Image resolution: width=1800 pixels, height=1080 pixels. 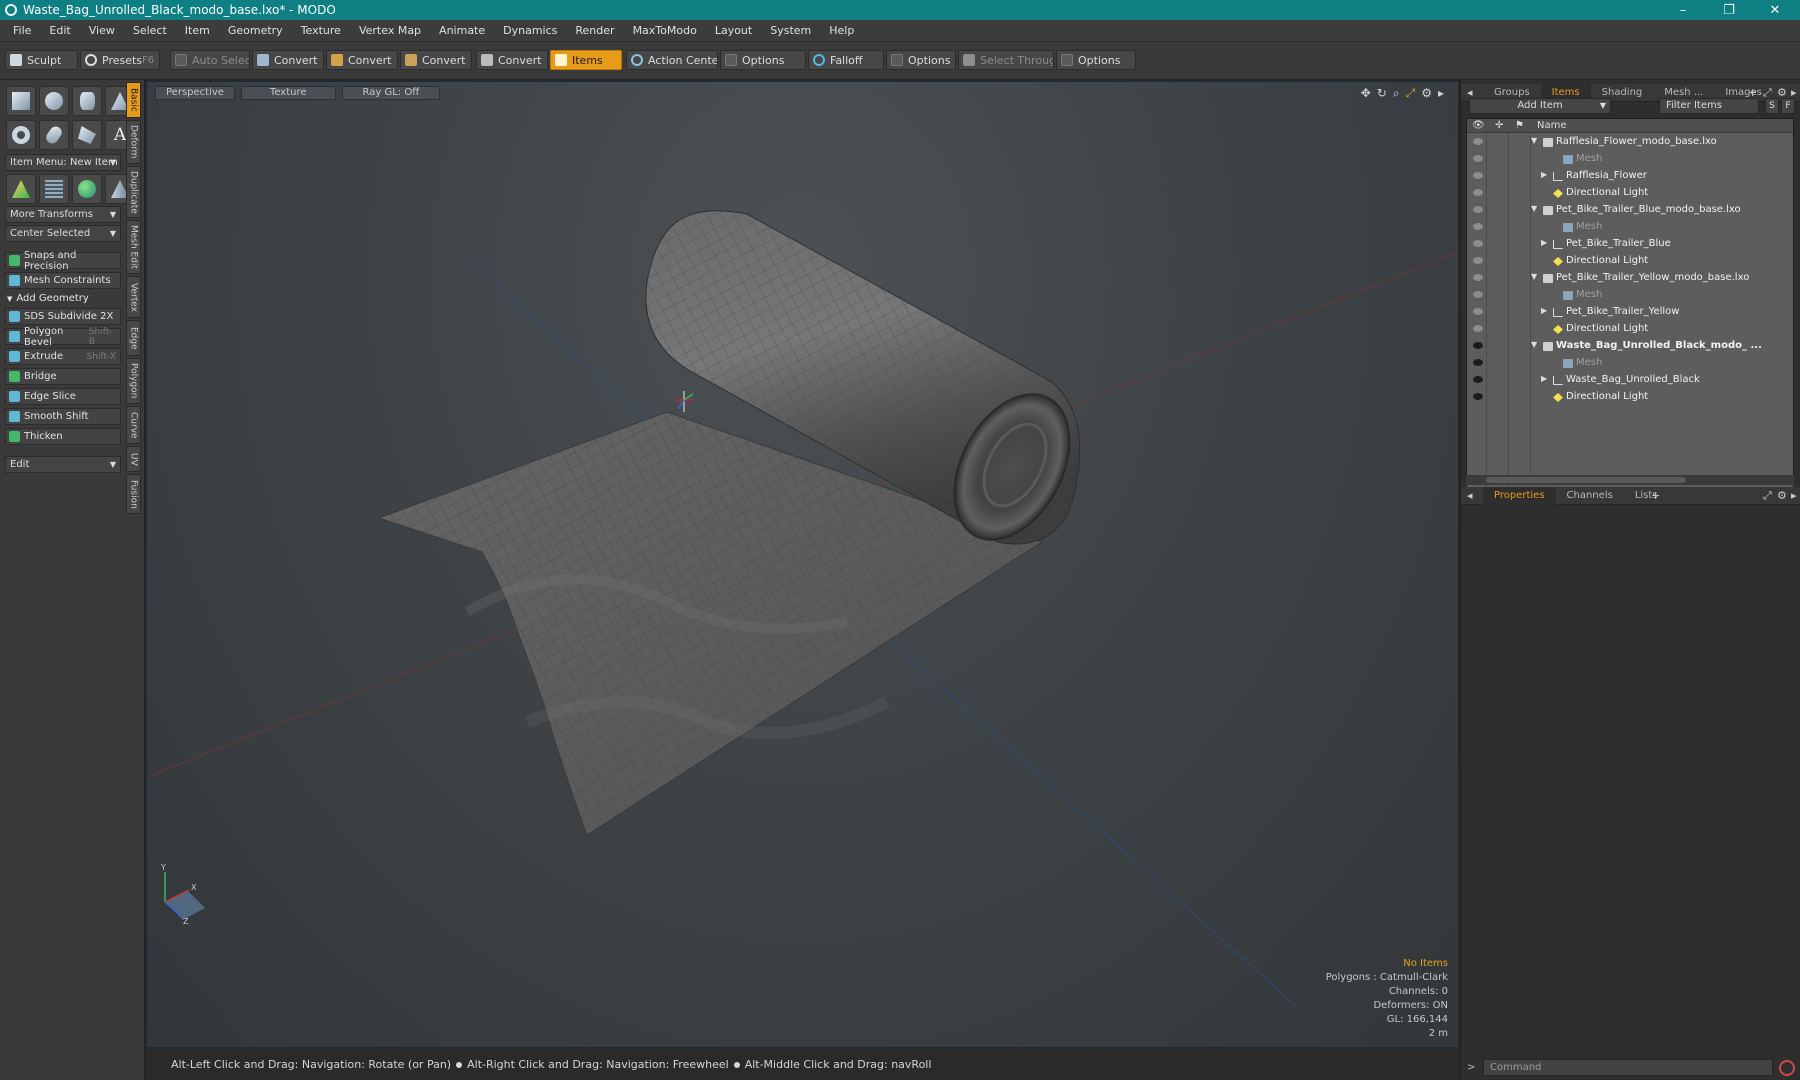 What do you see at coordinates (255, 30) in the screenshot?
I see `menu-geometry: Geometry` at bounding box center [255, 30].